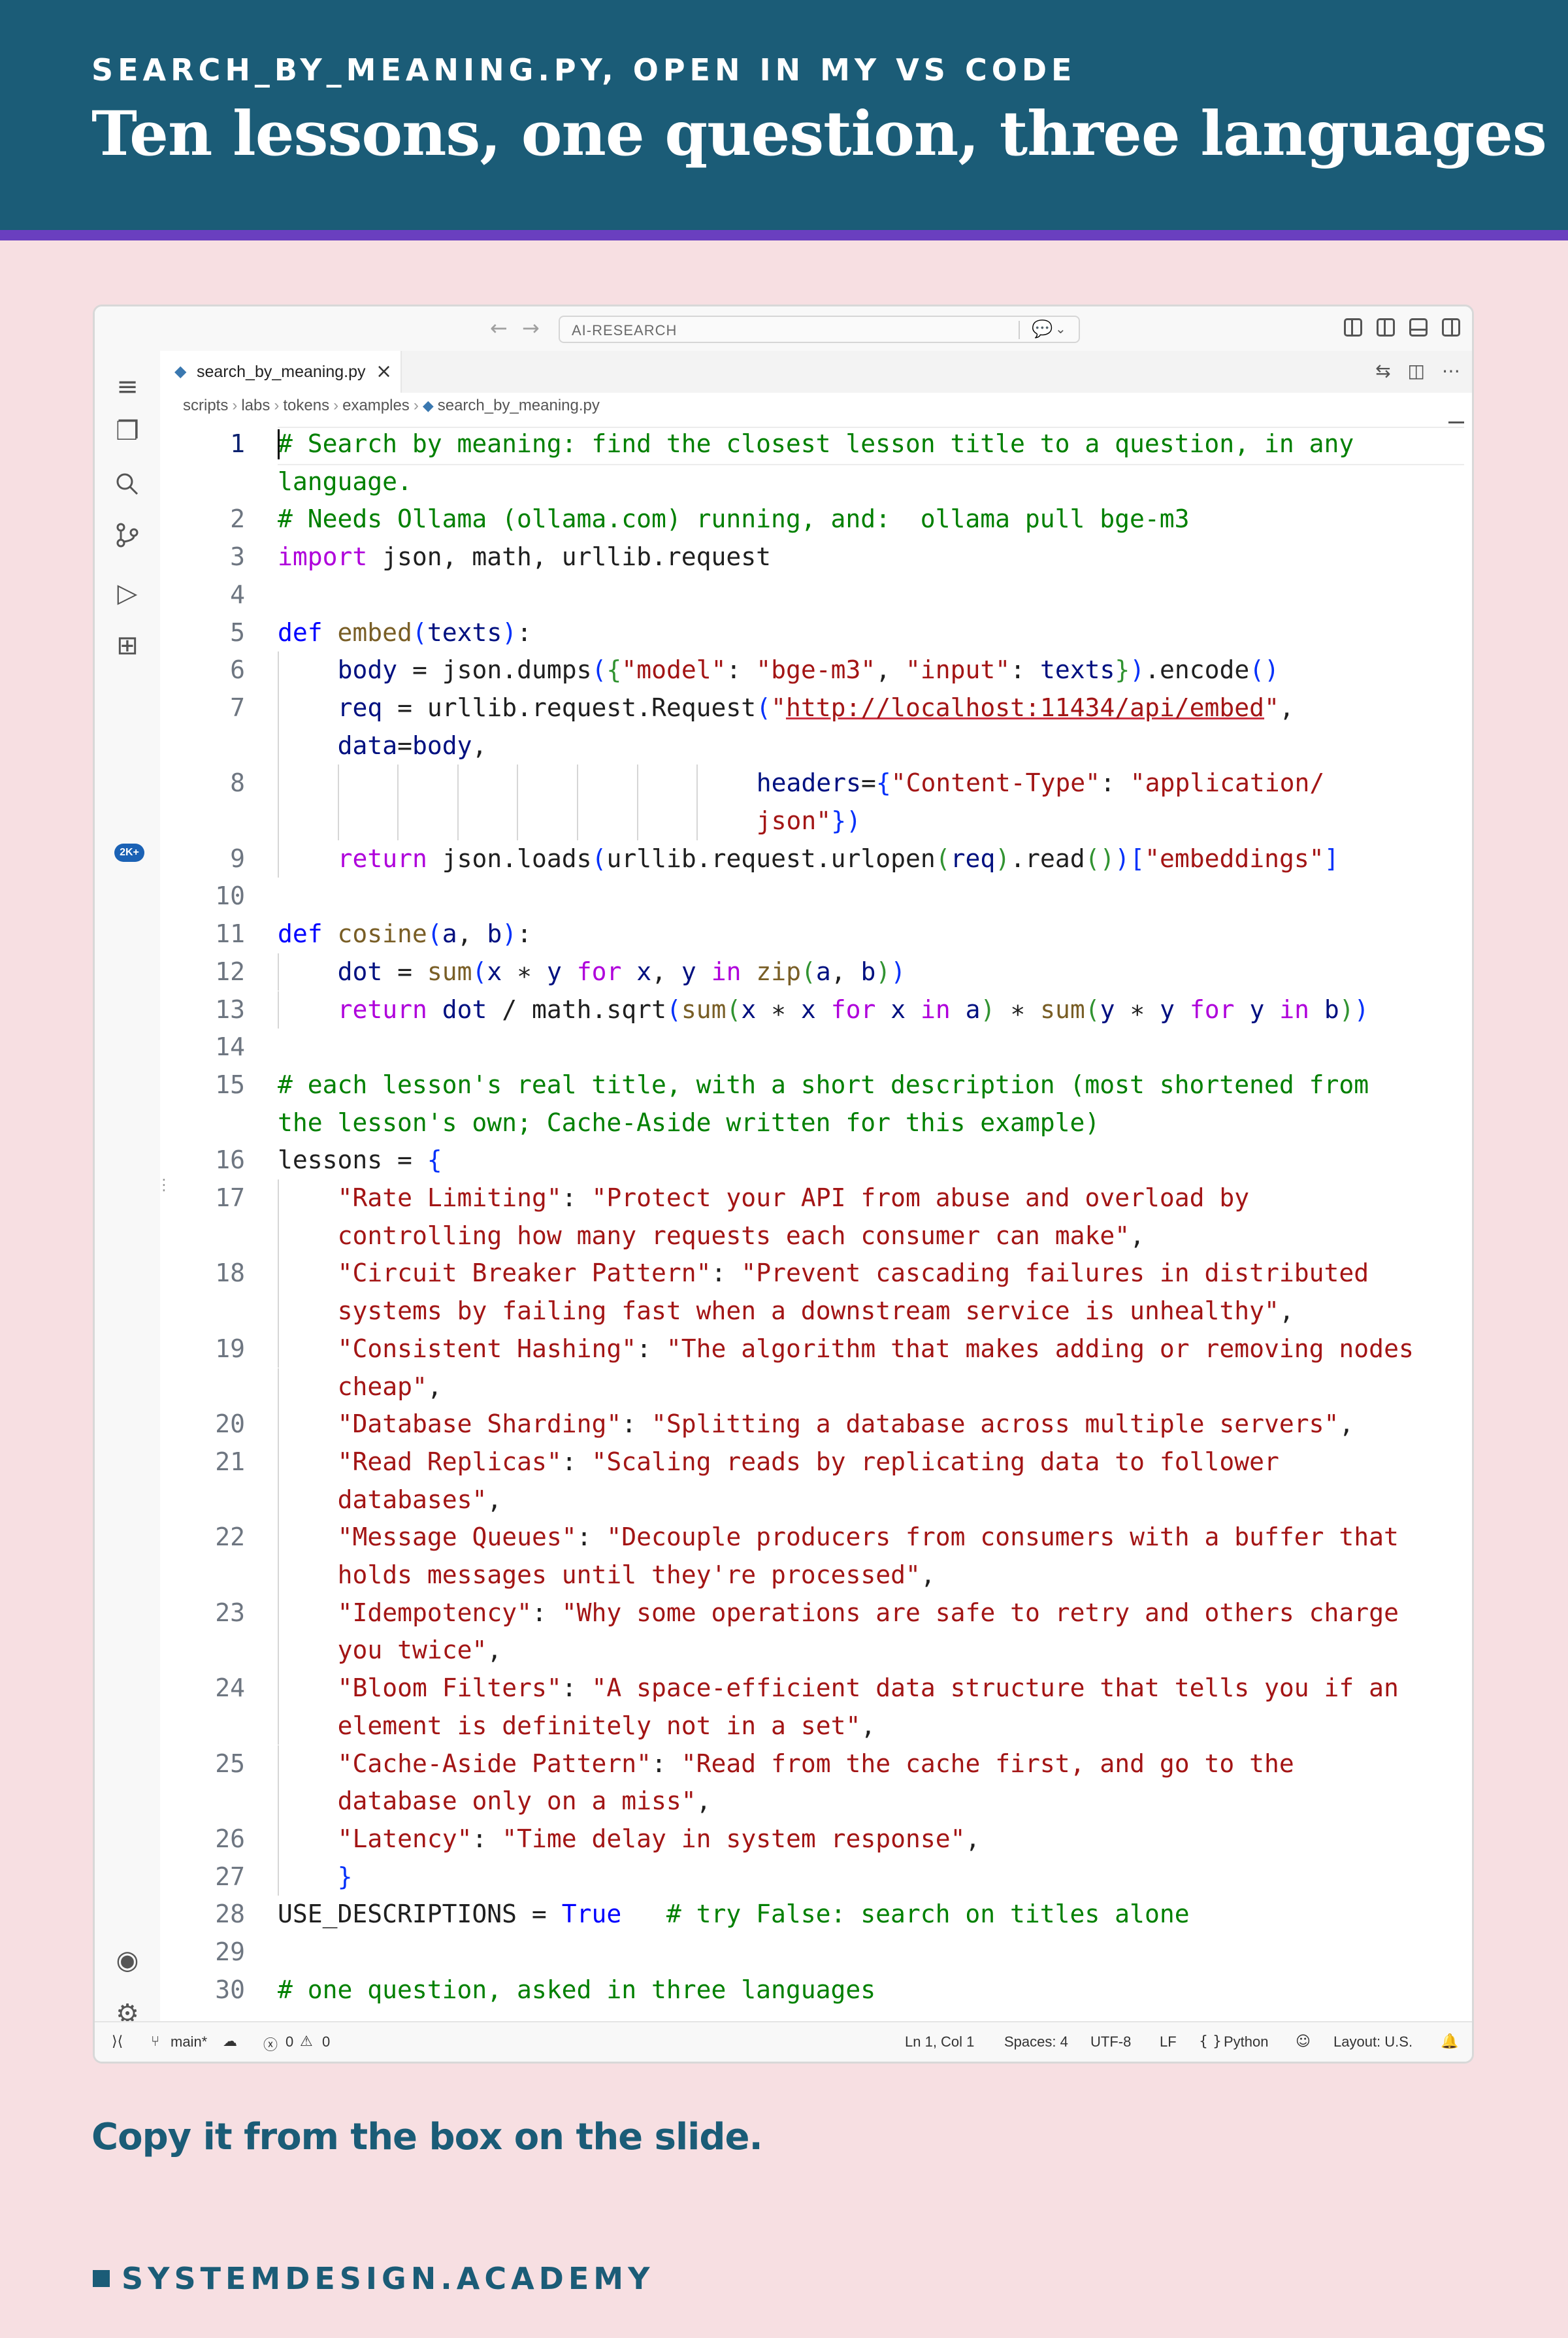 This screenshot has width=1568, height=2338. I want to click on code-line: you twice",, so click(419, 1650).